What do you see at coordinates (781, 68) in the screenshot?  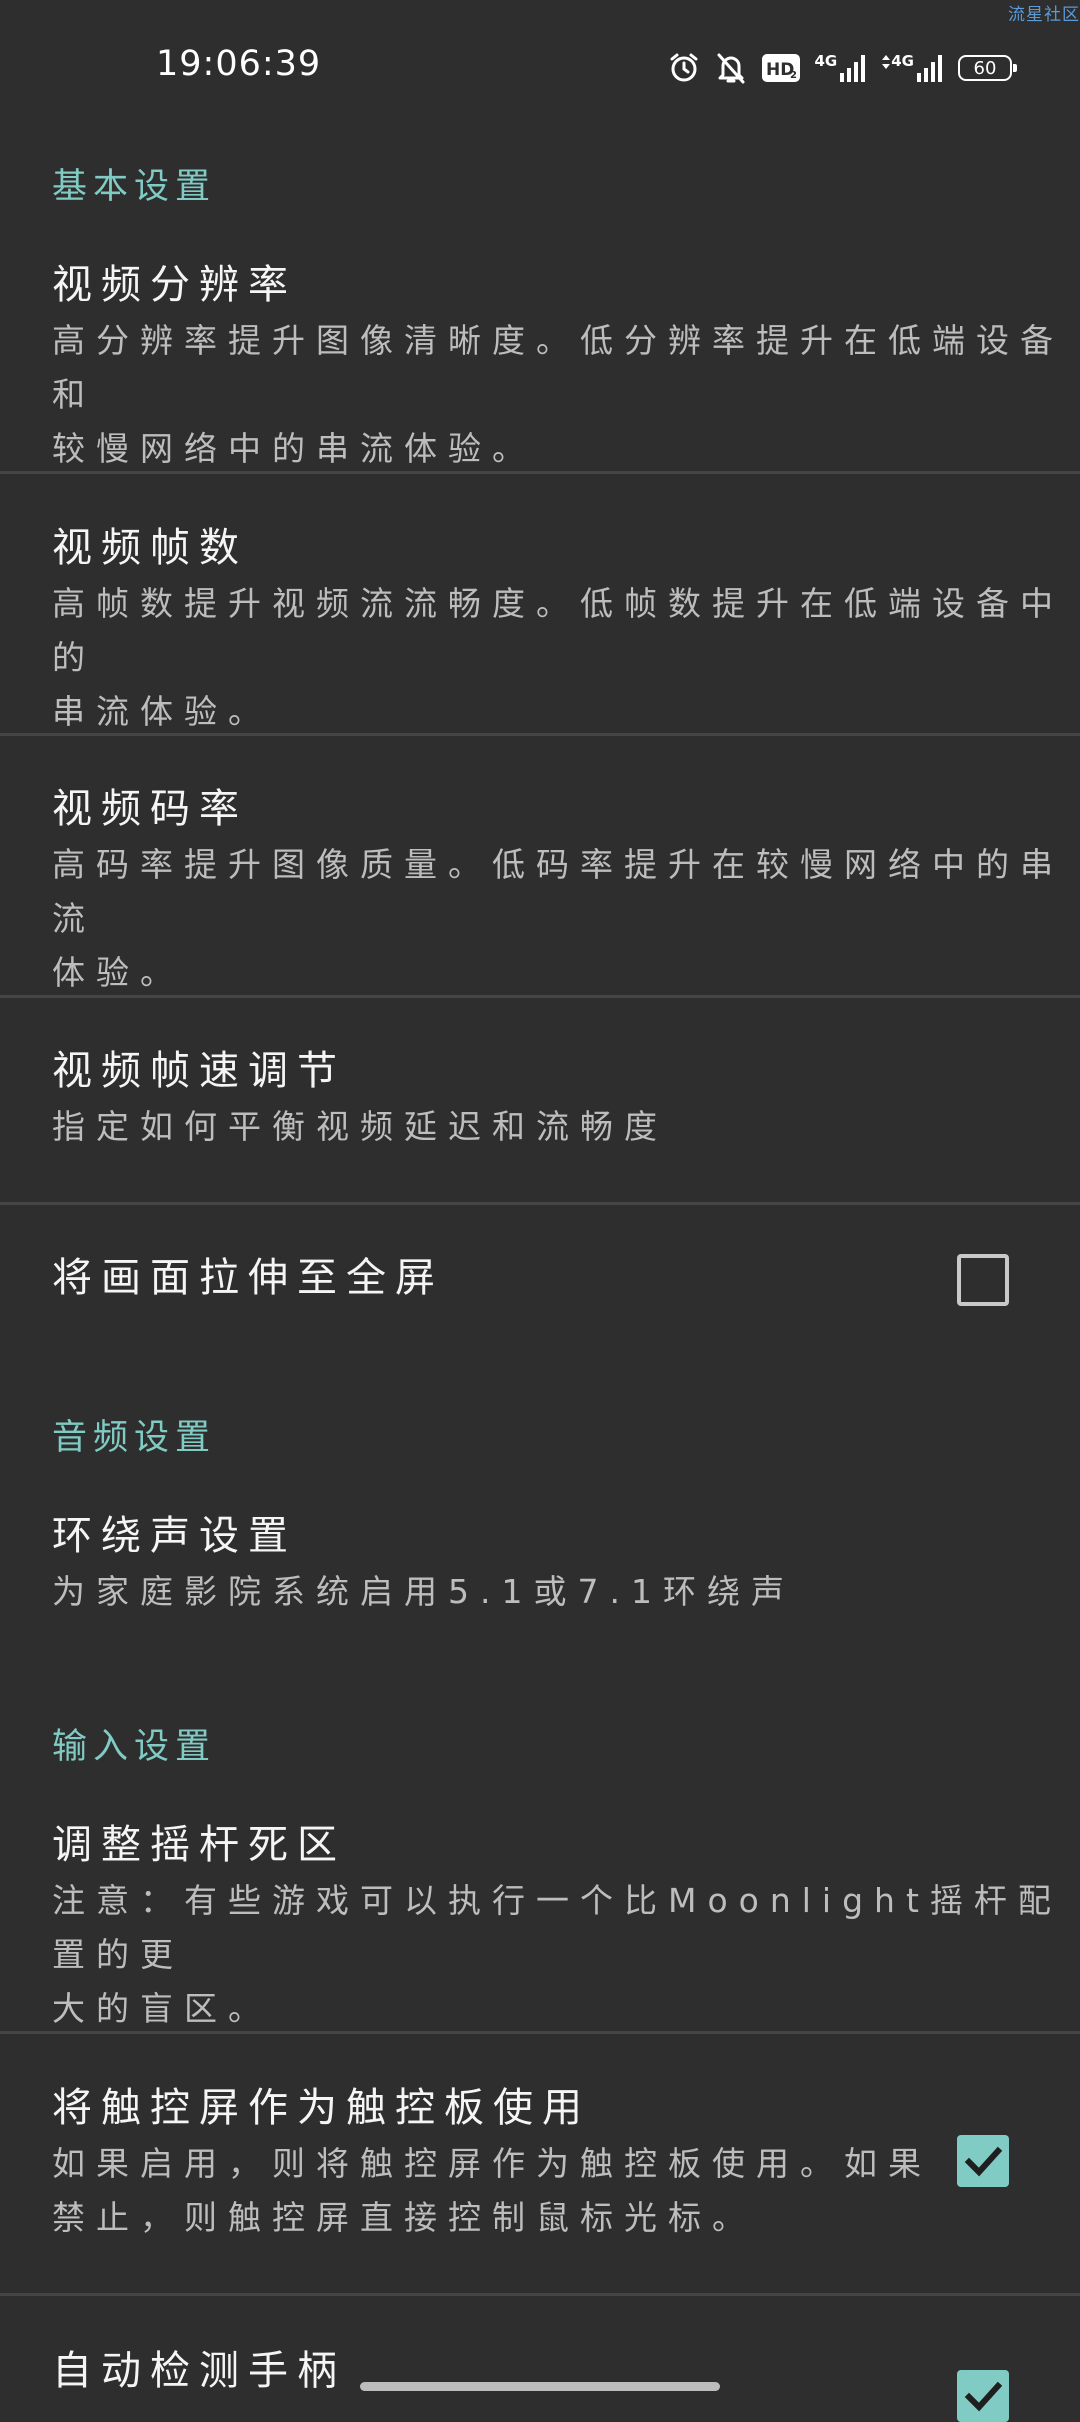 I see `hd-icon: HD 2` at bounding box center [781, 68].